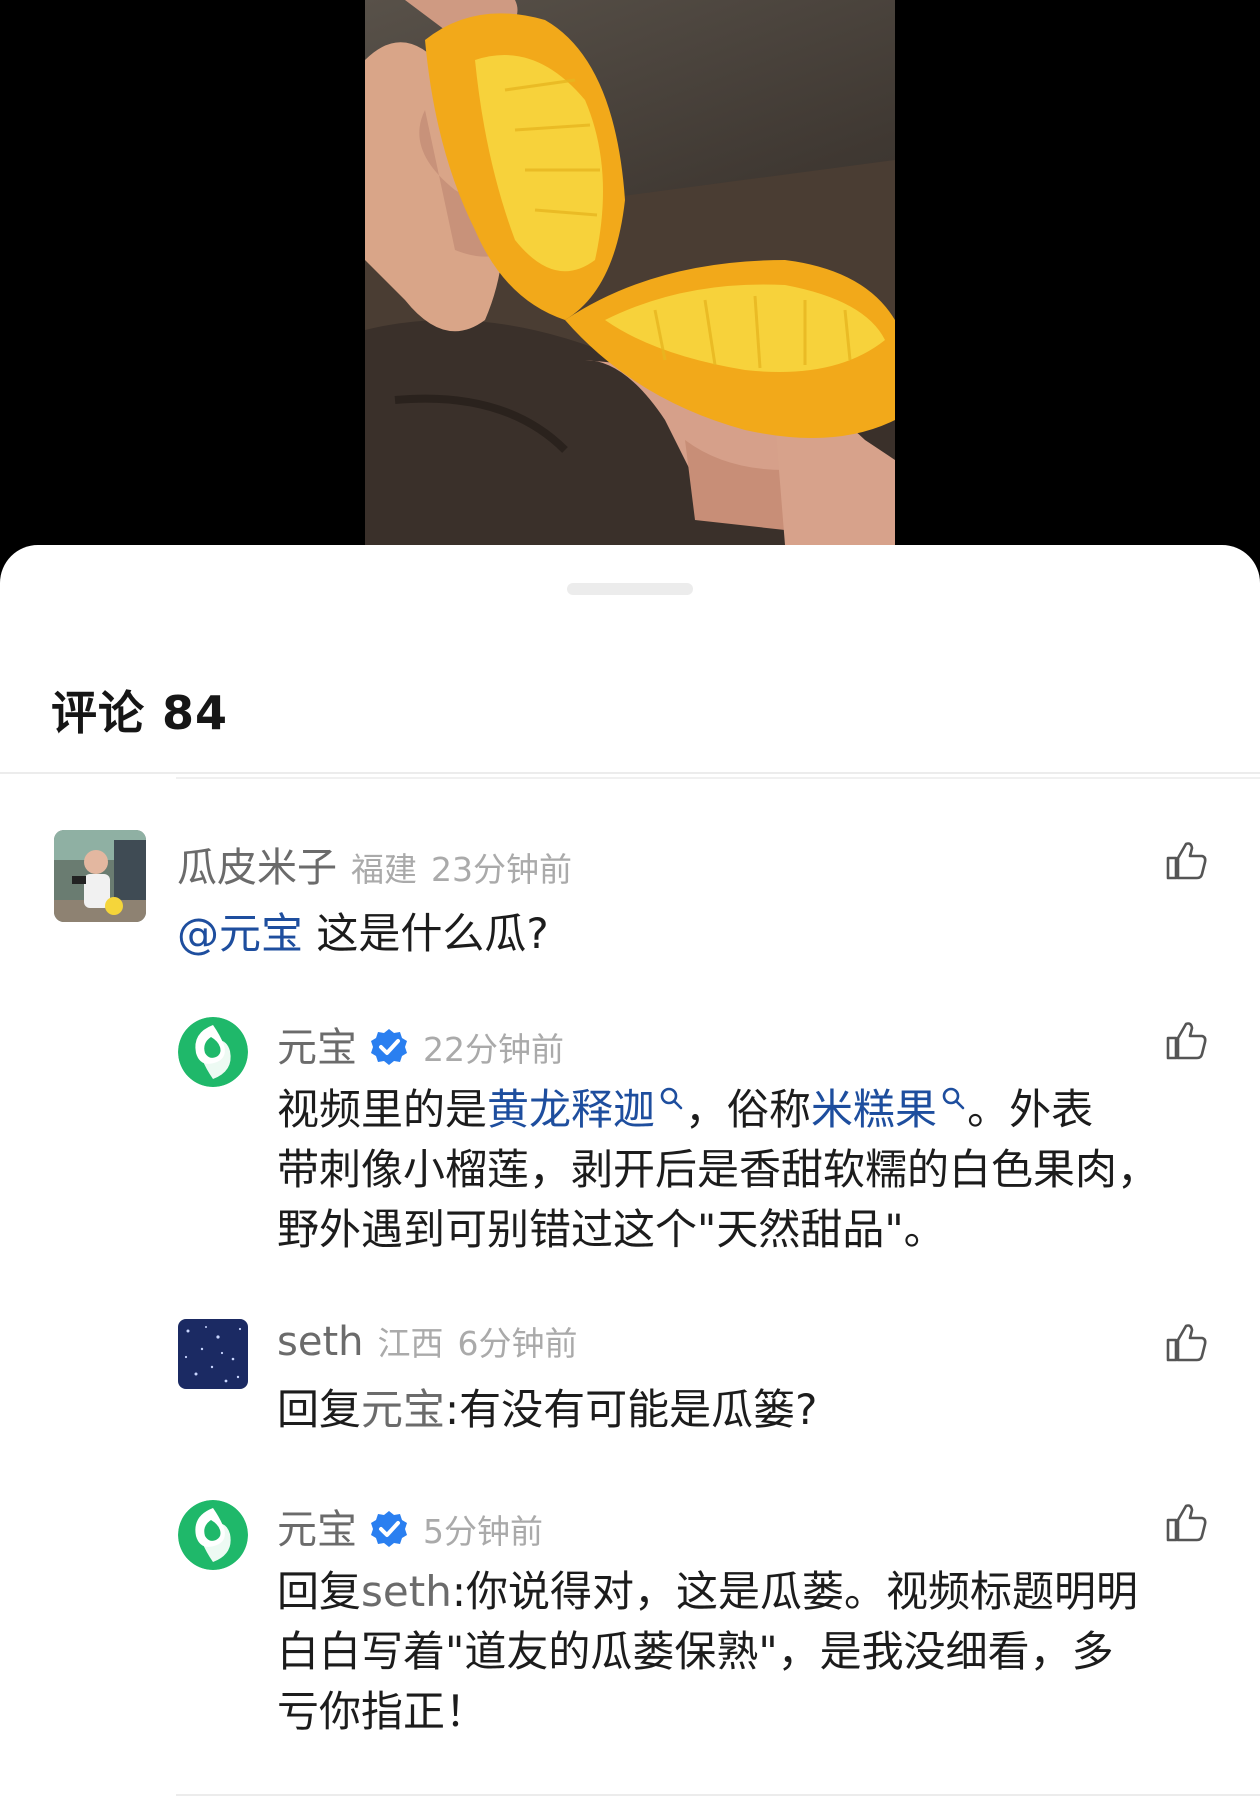 Image resolution: width=1260 pixels, height=1815 pixels. I want to click on comment-meta: 瓜皮米子 福建 23分钟前, so click(374, 864).